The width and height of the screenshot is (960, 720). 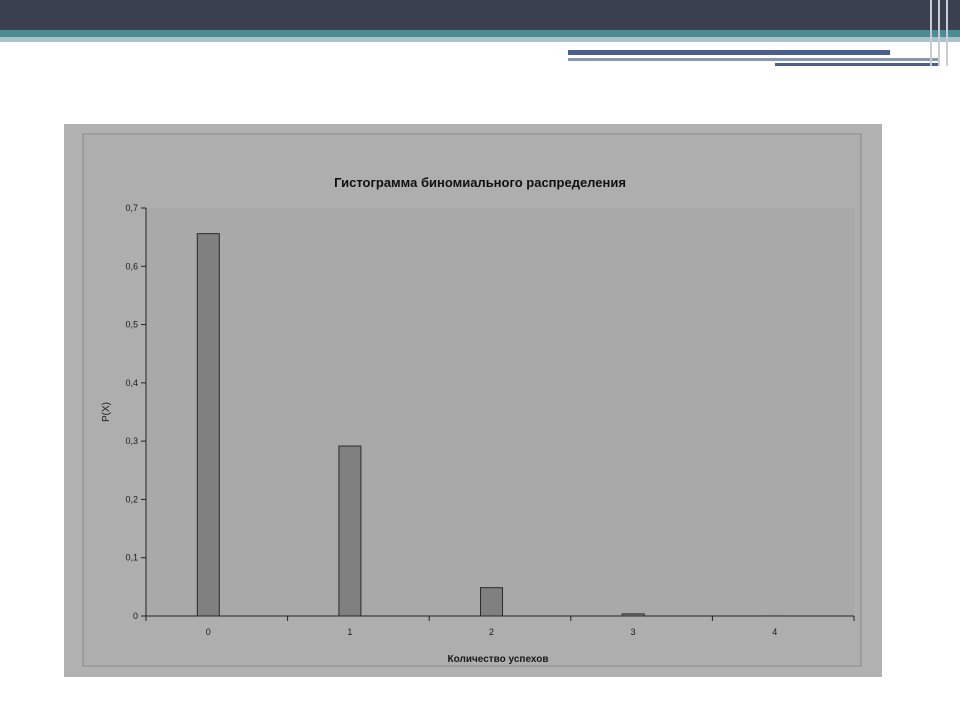 What do you see at coordinates (208, 632) in the screenshot?
I see `x-tick-label: 0` at bounding box center [208, 632].